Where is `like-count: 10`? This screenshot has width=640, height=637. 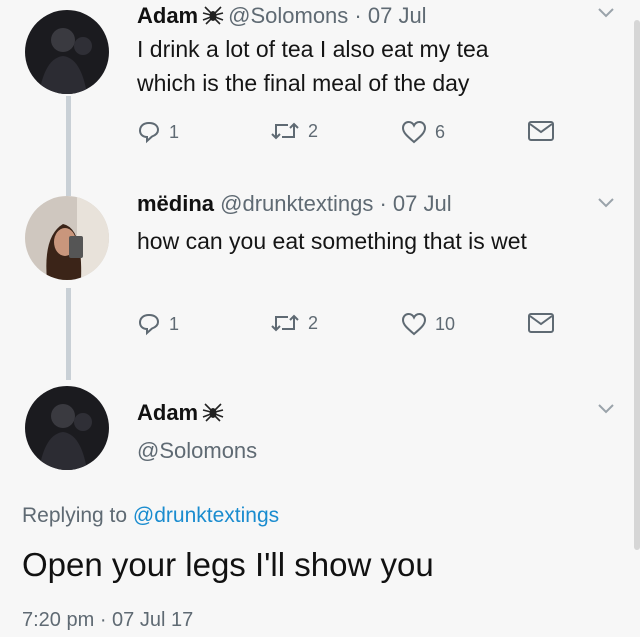 like-count: 10 is located at coordinates (445, 323).